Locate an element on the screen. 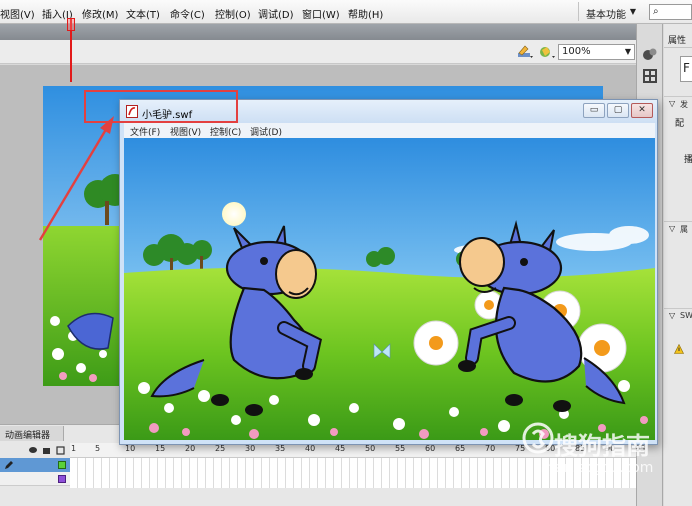  section-publish: ▽ 发 is located at coordinates (678, 104).